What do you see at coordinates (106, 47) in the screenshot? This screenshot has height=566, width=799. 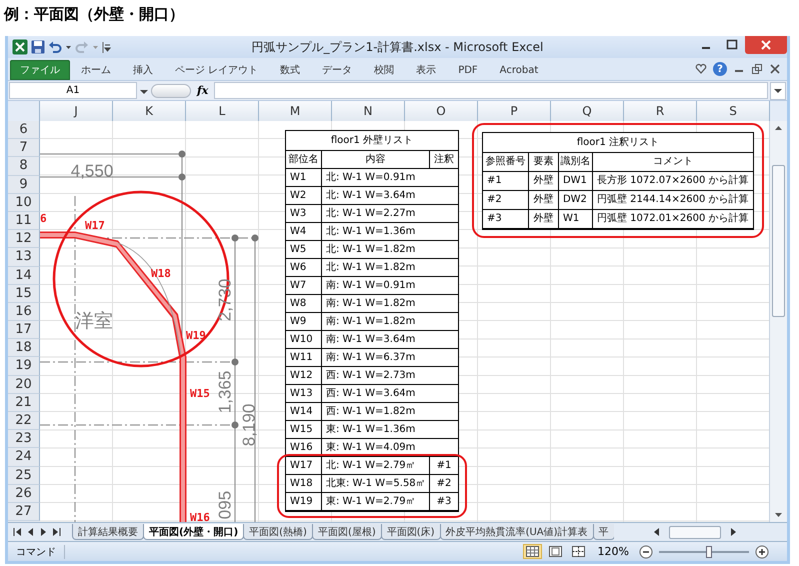 I see `customize-toolbar-icon` at bounding box center [106, 47].